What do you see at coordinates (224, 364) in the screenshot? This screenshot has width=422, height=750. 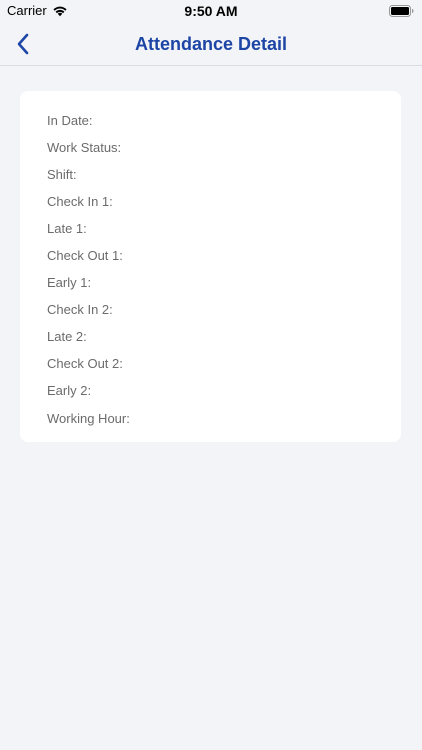 I see `detail-row-check-out-2: Check Out 2:` at bounding box center [224, 364].